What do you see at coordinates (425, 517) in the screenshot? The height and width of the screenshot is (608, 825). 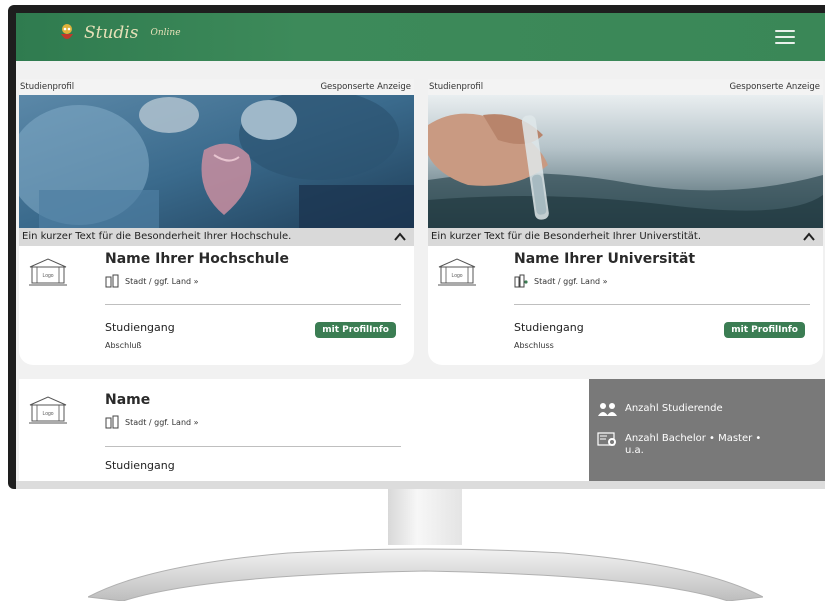 I see `monitor-stand-neck` at bounding box center [425, 517].